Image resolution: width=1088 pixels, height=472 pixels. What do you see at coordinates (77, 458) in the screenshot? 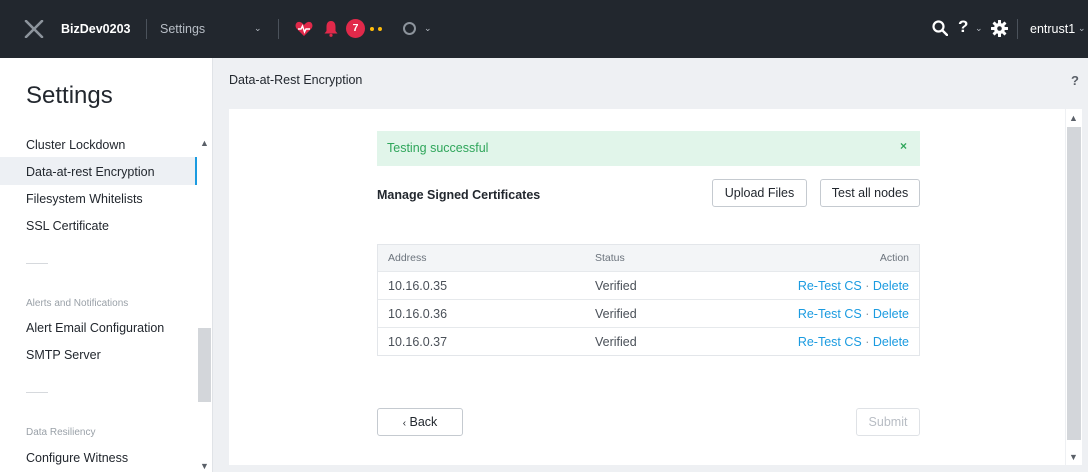
I see `sidebar-item-configure-witness: Configure Witness` at bounding box center [77, 458].